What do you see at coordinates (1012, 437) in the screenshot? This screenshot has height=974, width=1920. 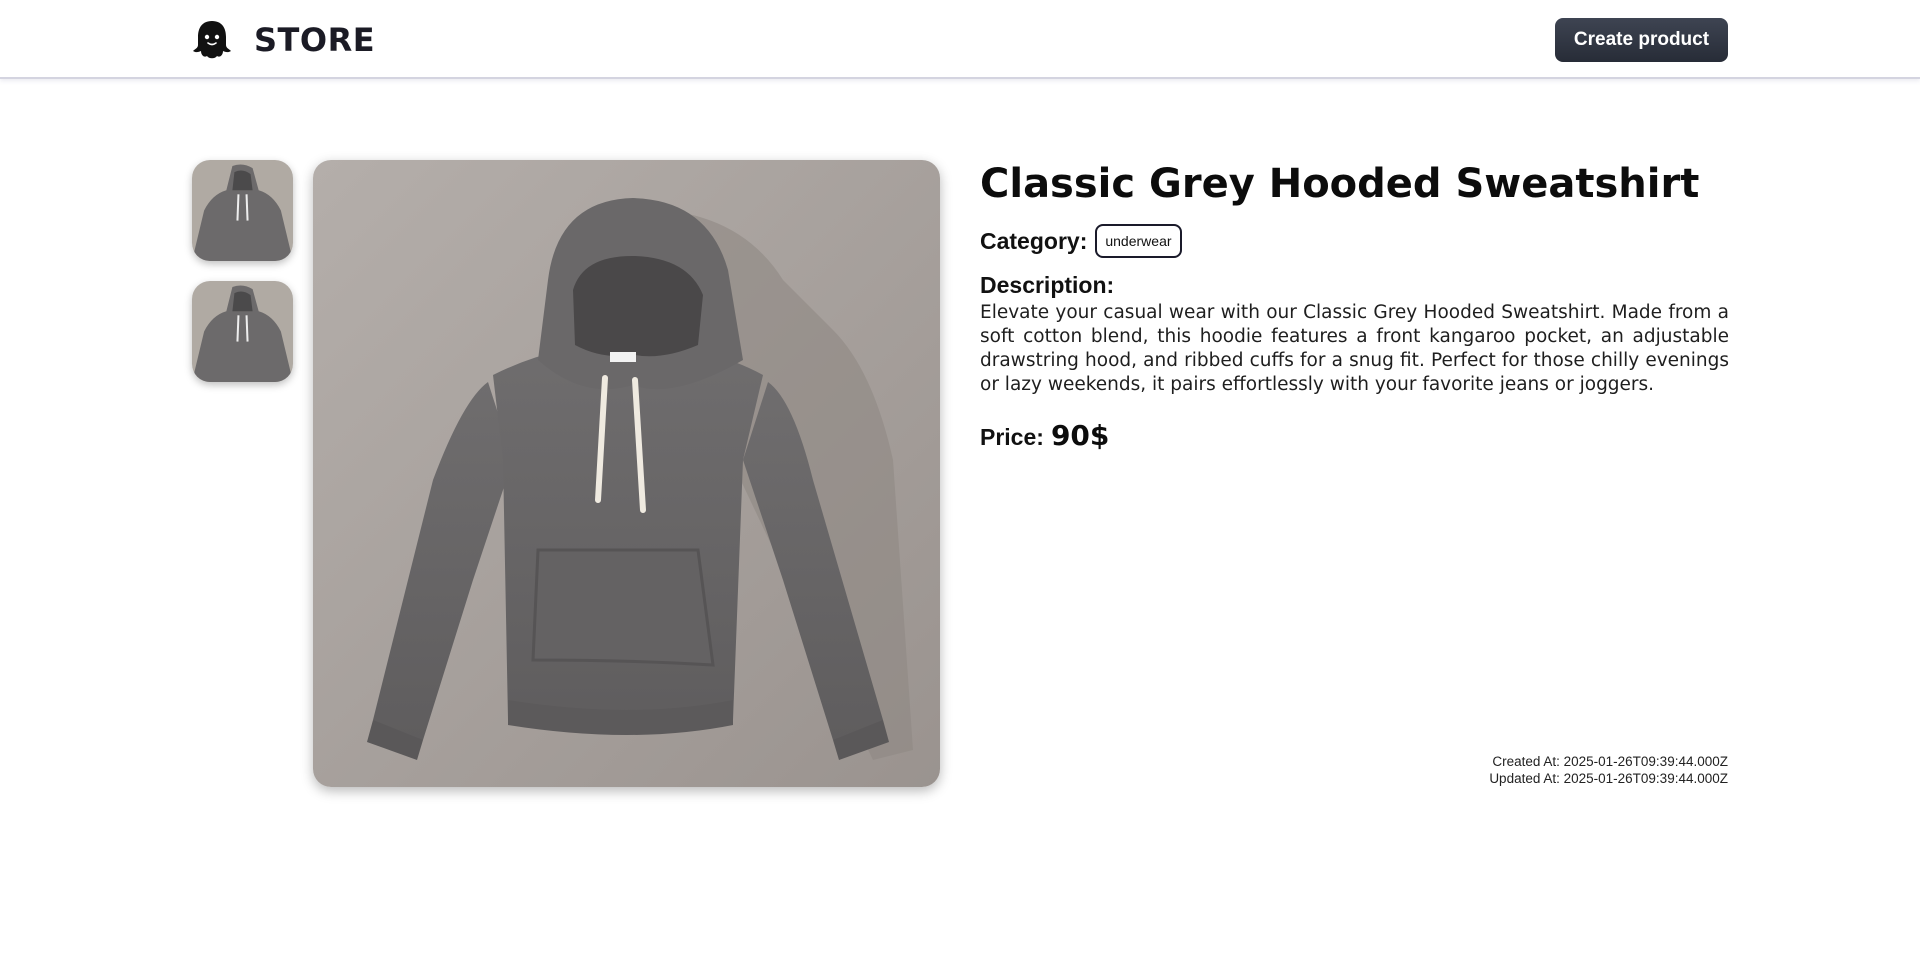 I see `price-label: Price:` at bounding box center [1012, 437].